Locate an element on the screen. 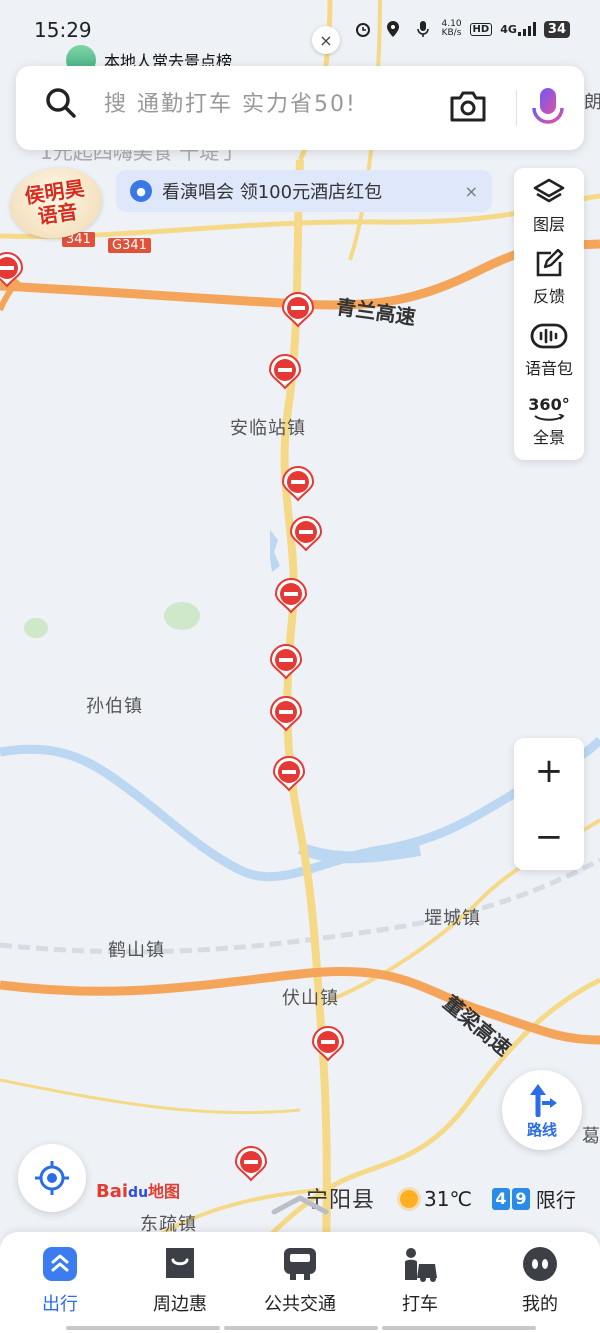 This screenshot has width=600, height=1333. bus-icon is located at coordinates (300, 1264).